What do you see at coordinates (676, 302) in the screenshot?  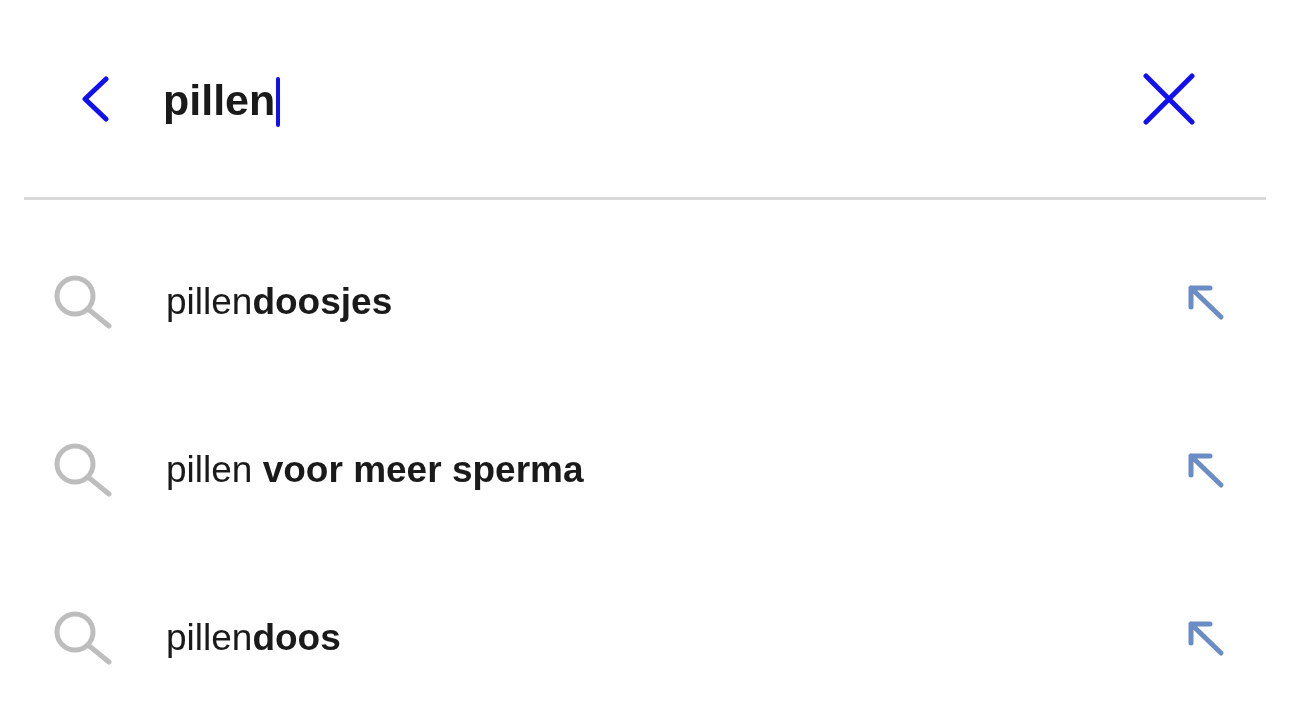 I see `suggestion-text: pillendoosjes` at bounding box center [676, 302].